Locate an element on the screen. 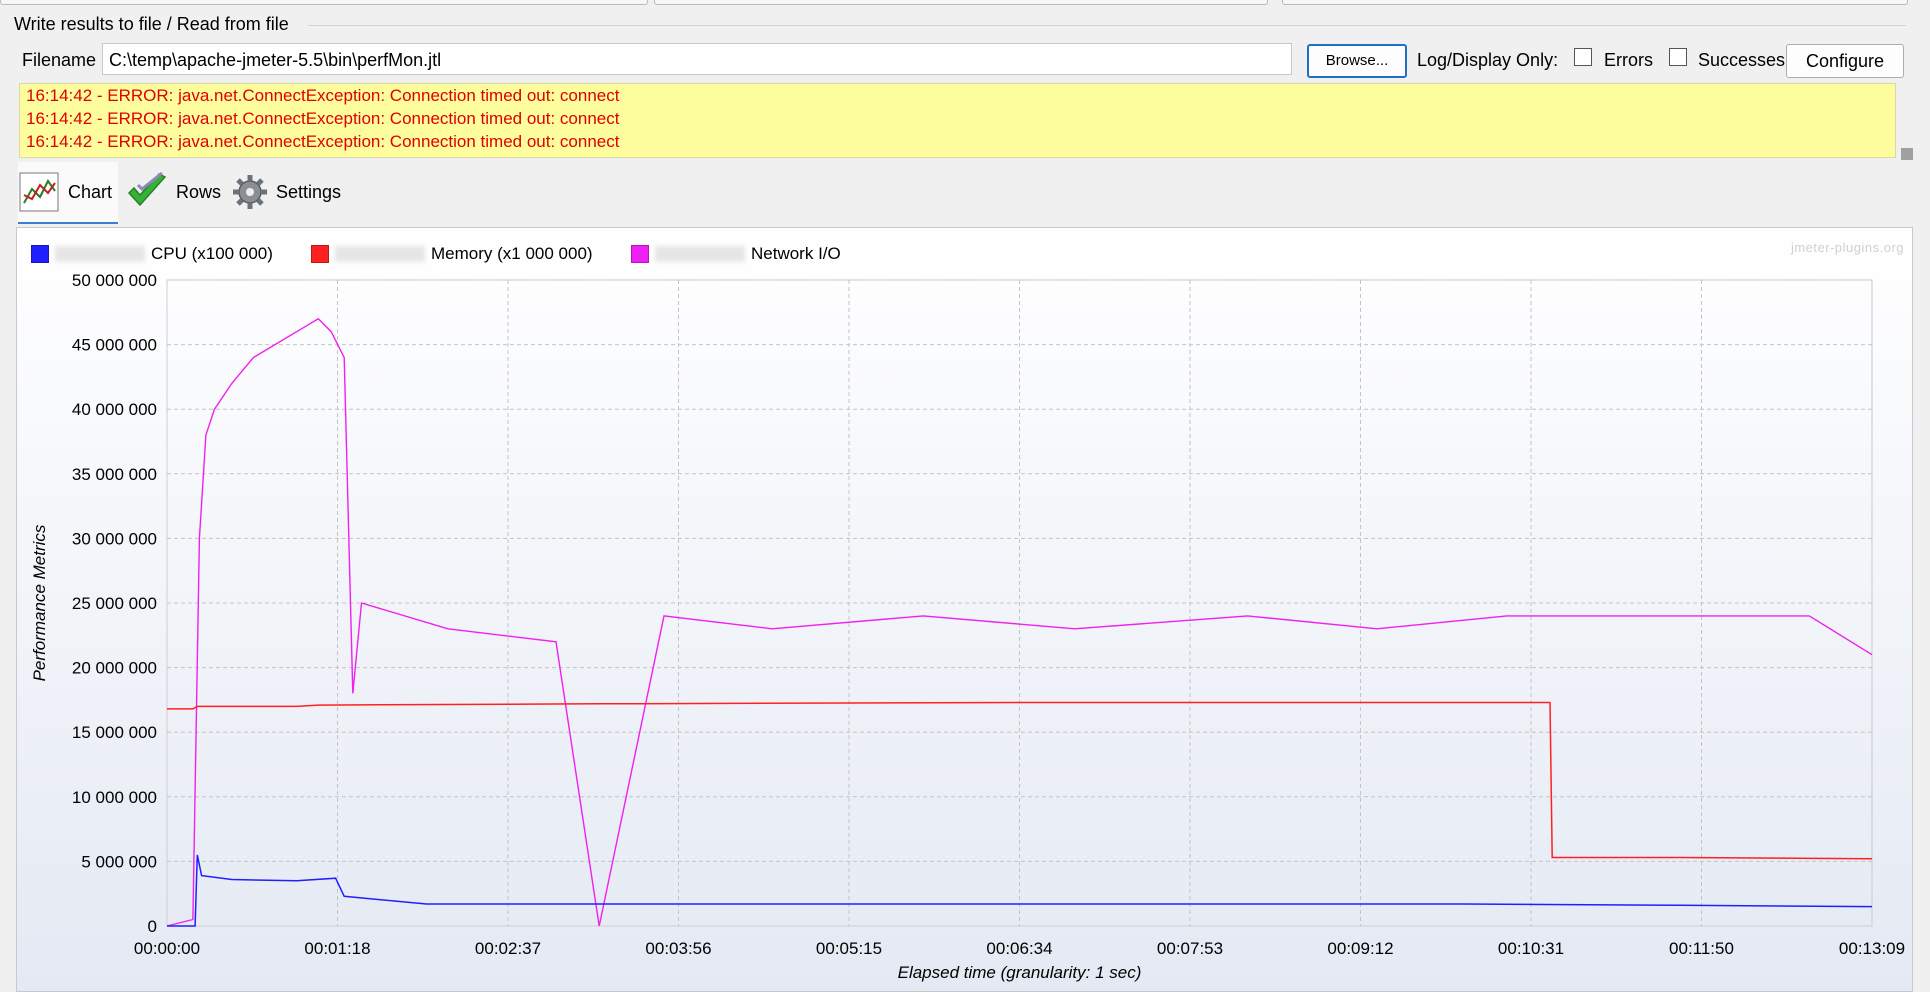  y-axis-label: Performance Metrics is located at coordinates (39, 602).